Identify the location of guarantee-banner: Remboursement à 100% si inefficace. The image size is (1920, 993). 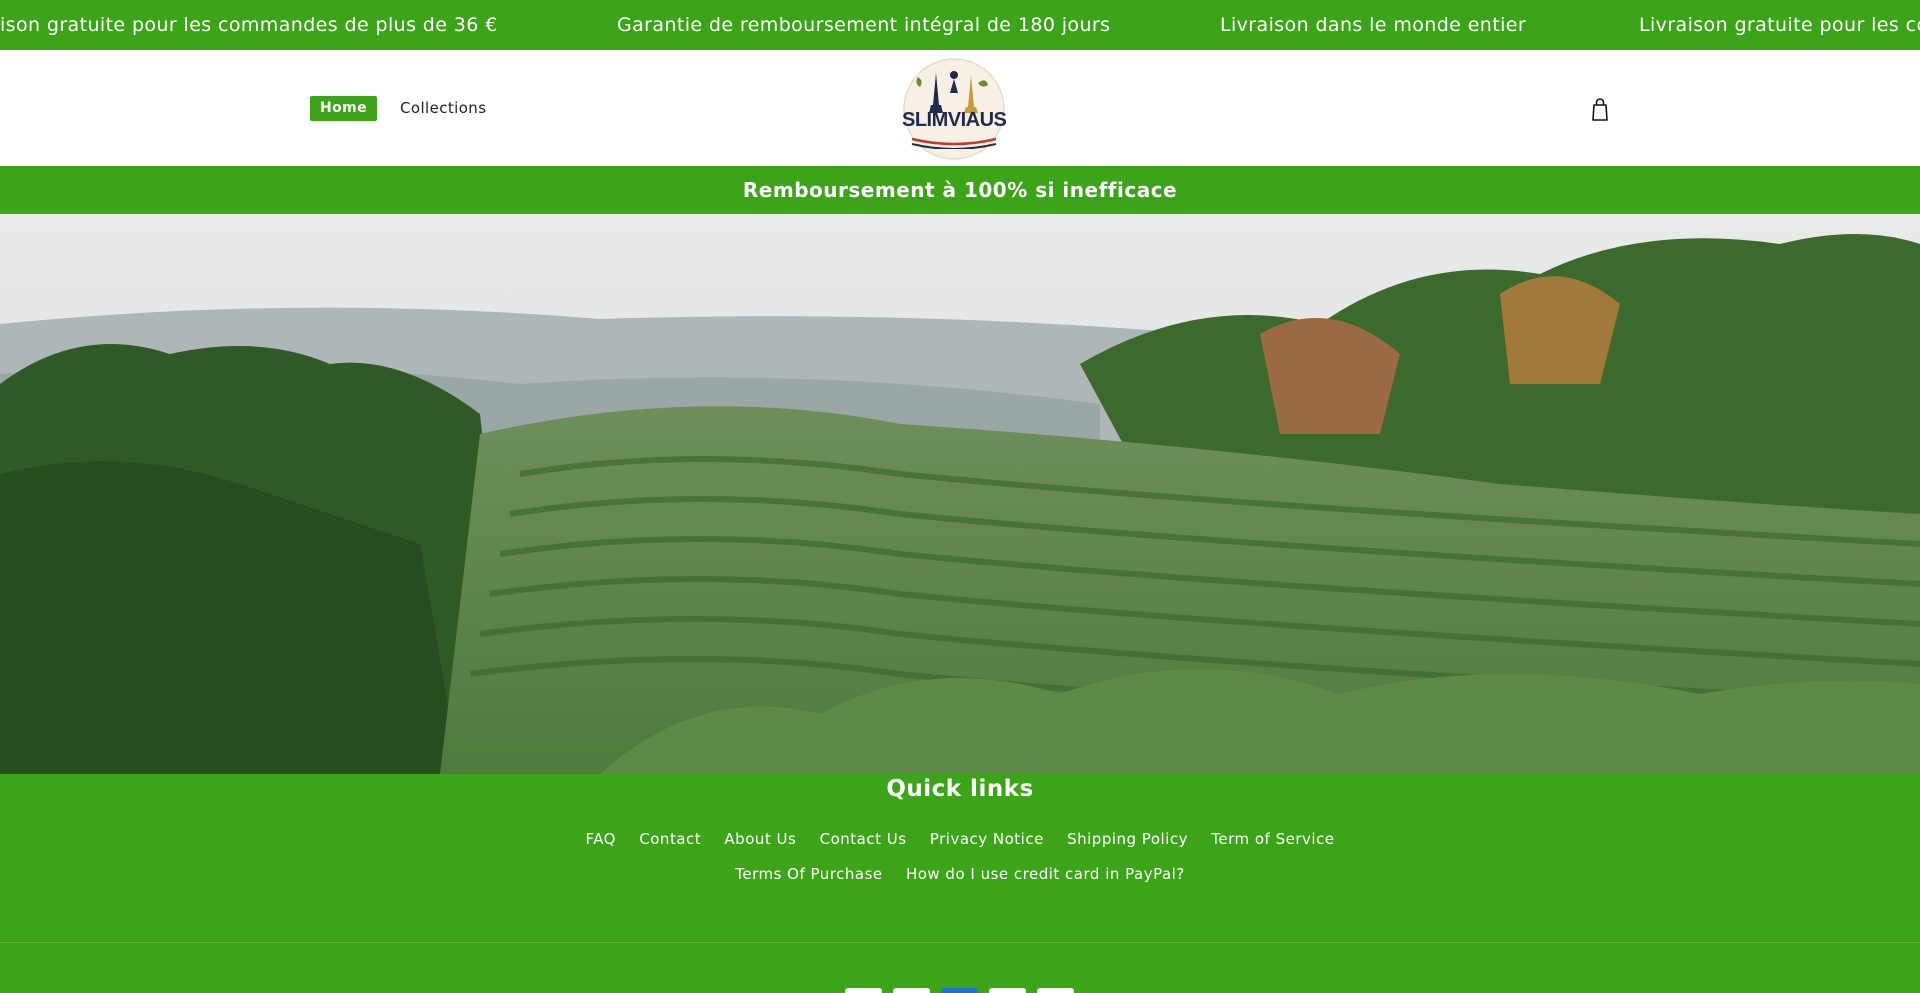
(960, 190).